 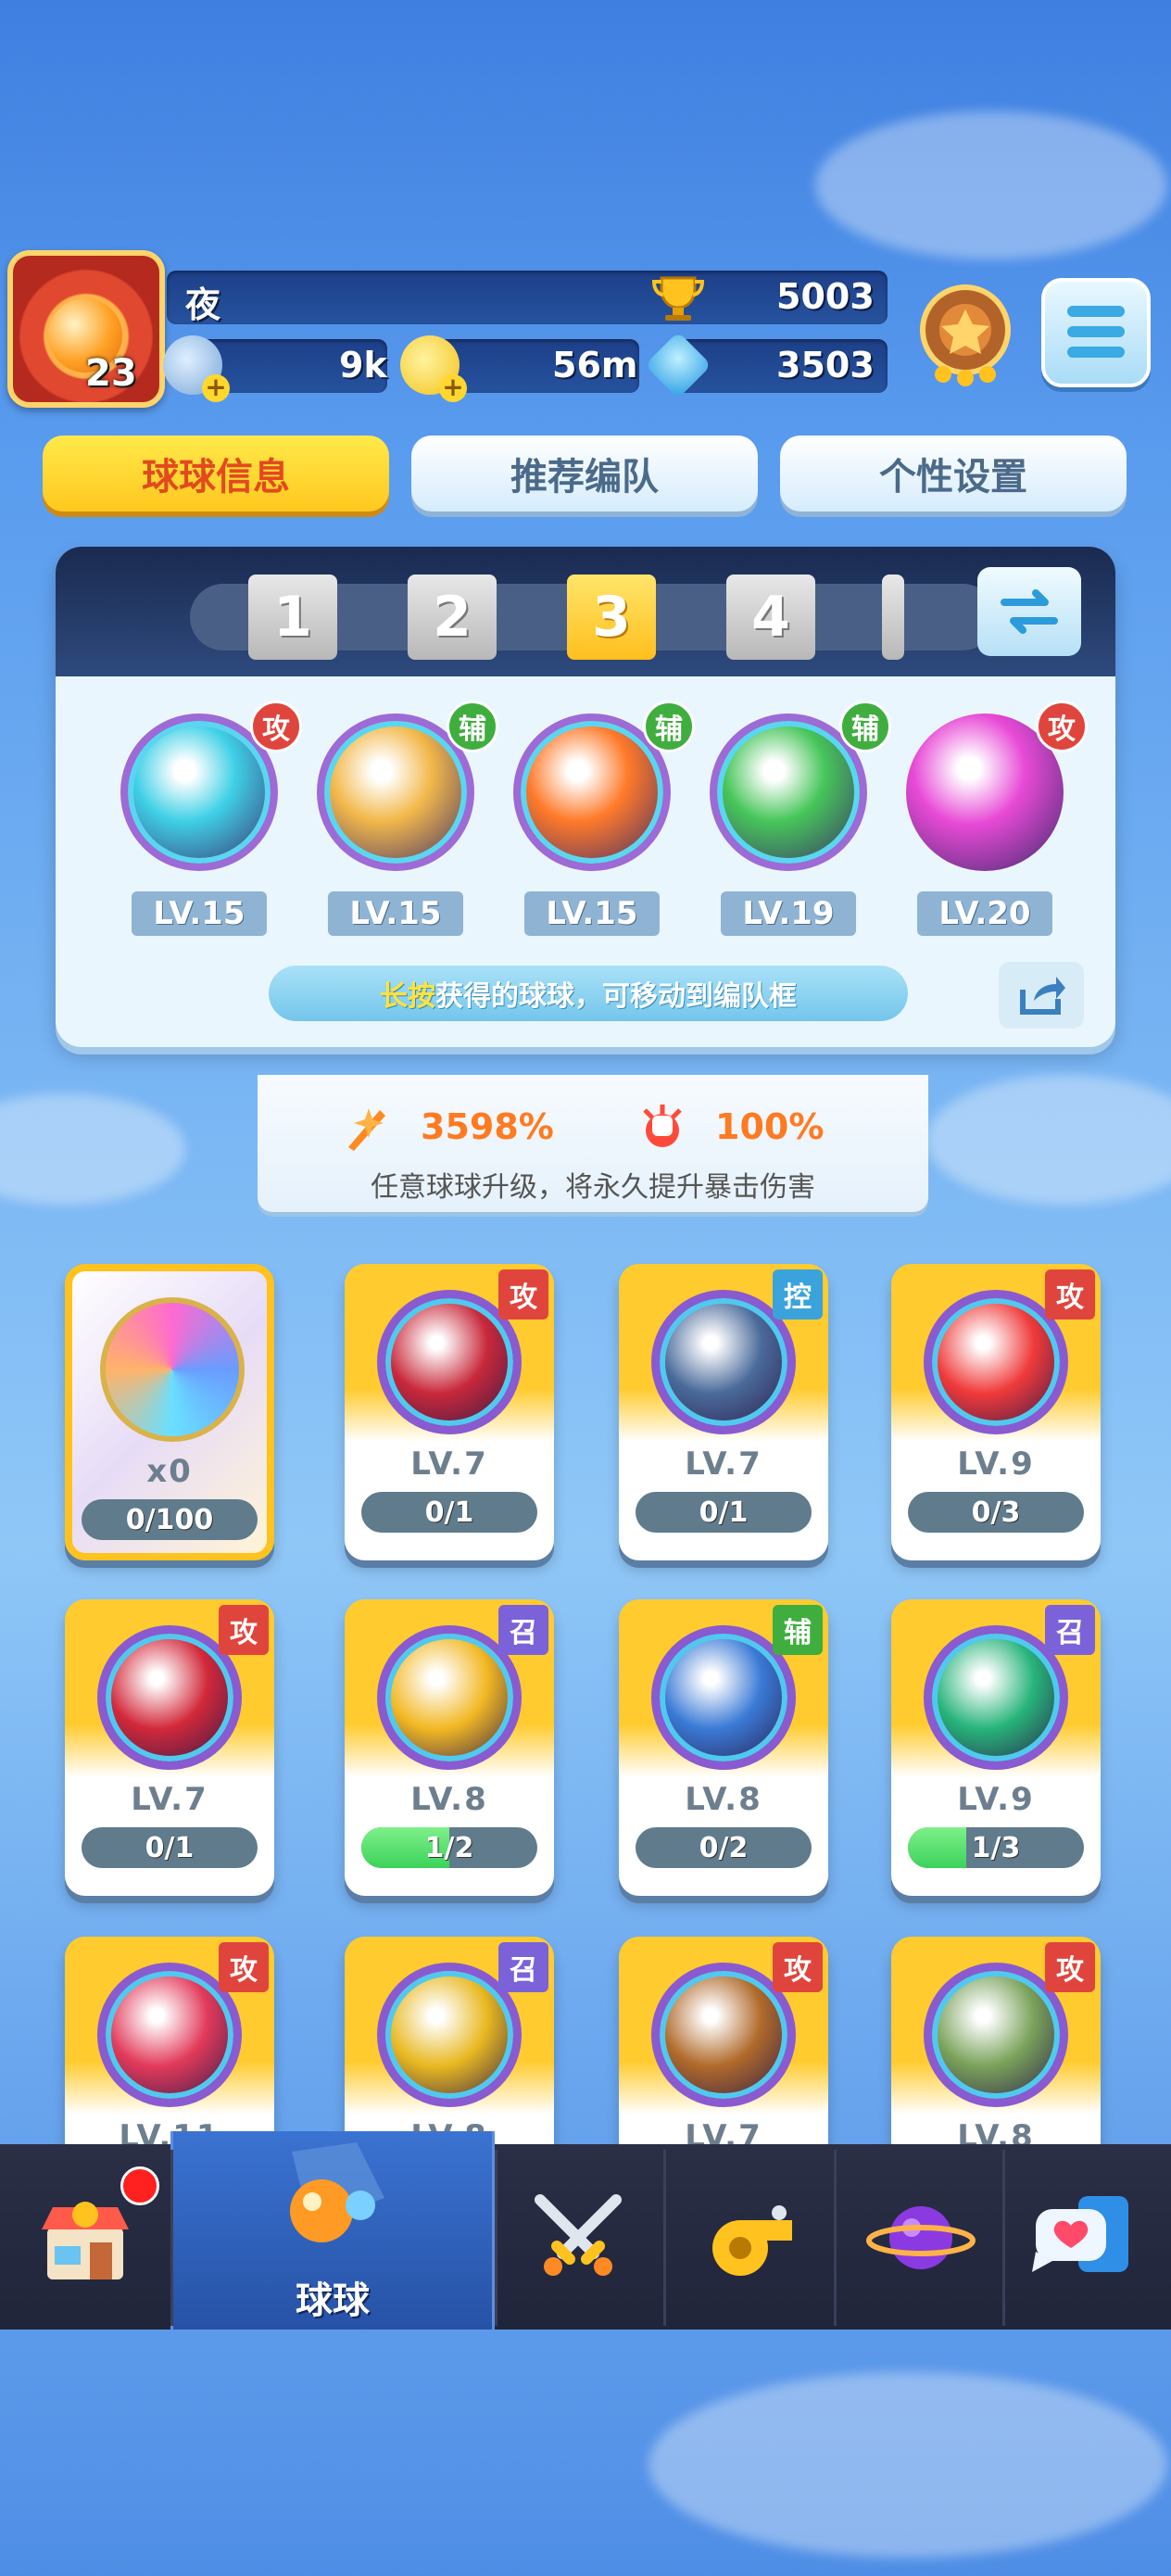 What do you see at coordinates (1084, 2238) in the screenshot?
I see `chat-heart-icon` at bounding box center [1084, 2238].